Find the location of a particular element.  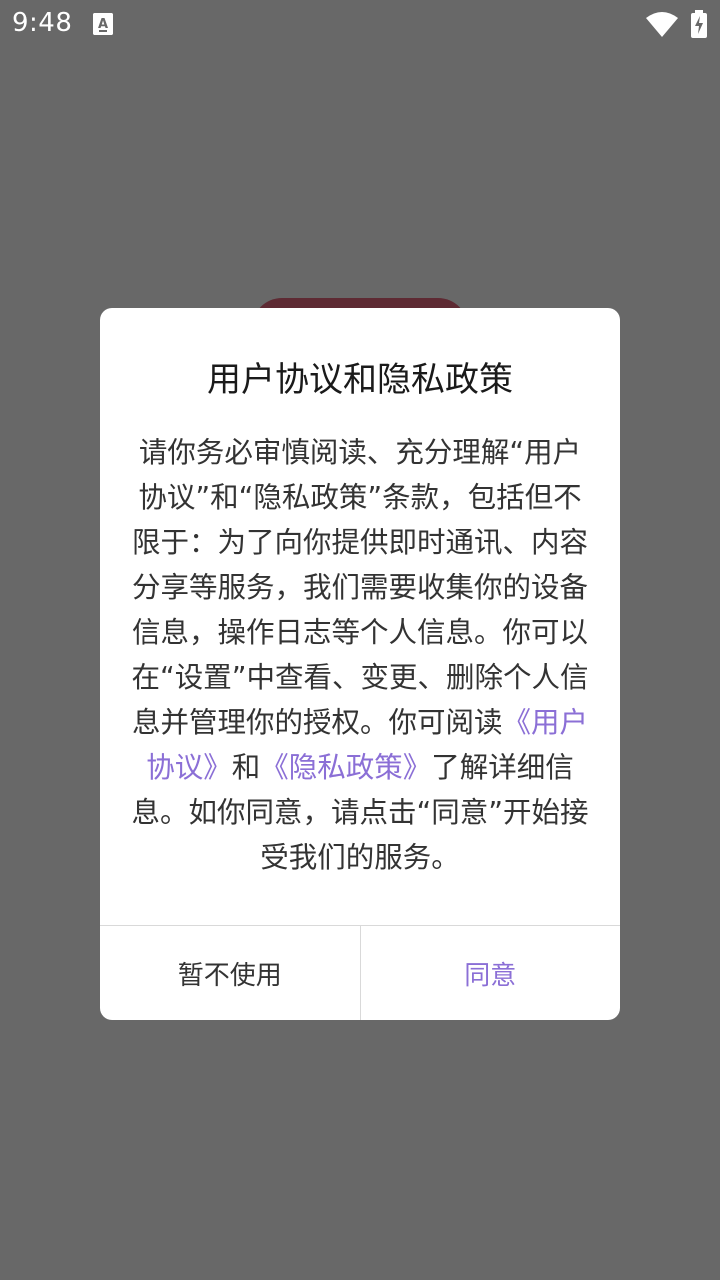

dialog-title: 用户协议和隐私政策 is located at coordinates (360, 380).